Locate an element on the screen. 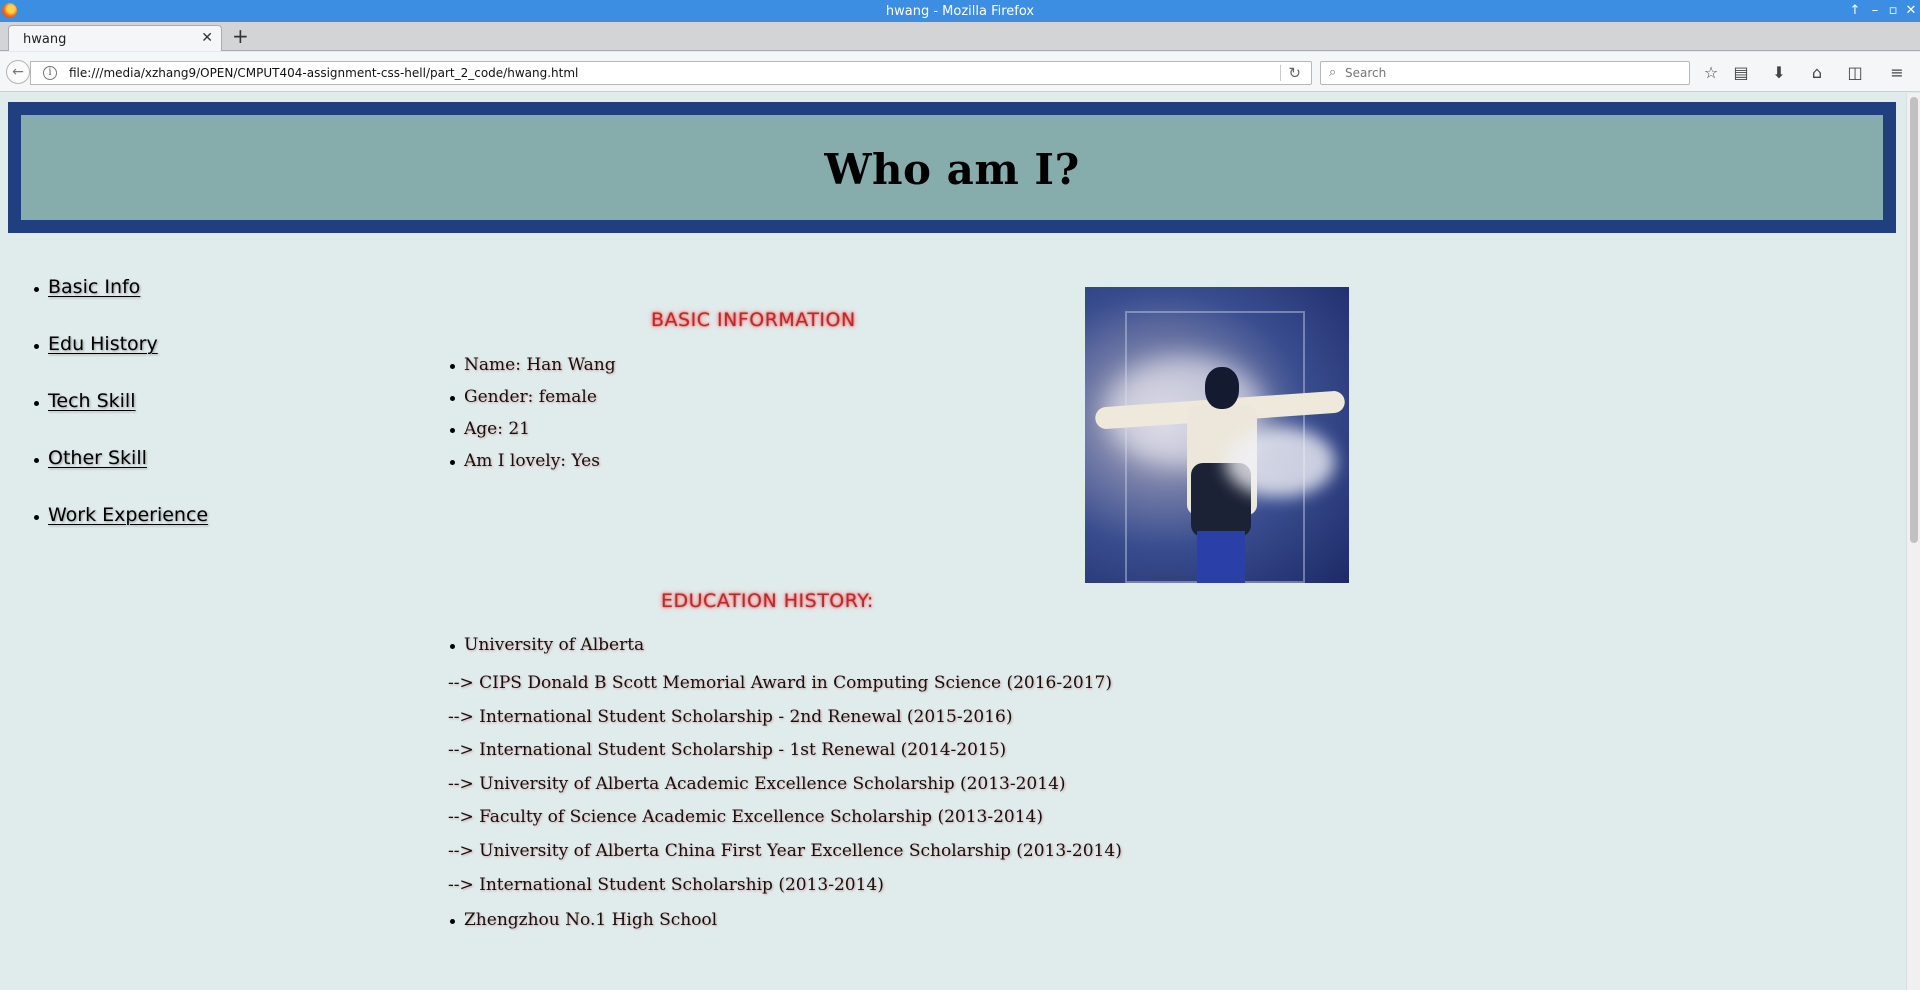 The width and height of the screenshot is (1920, 990). school-item: University of Alberta is located at coordinates (785, 651).